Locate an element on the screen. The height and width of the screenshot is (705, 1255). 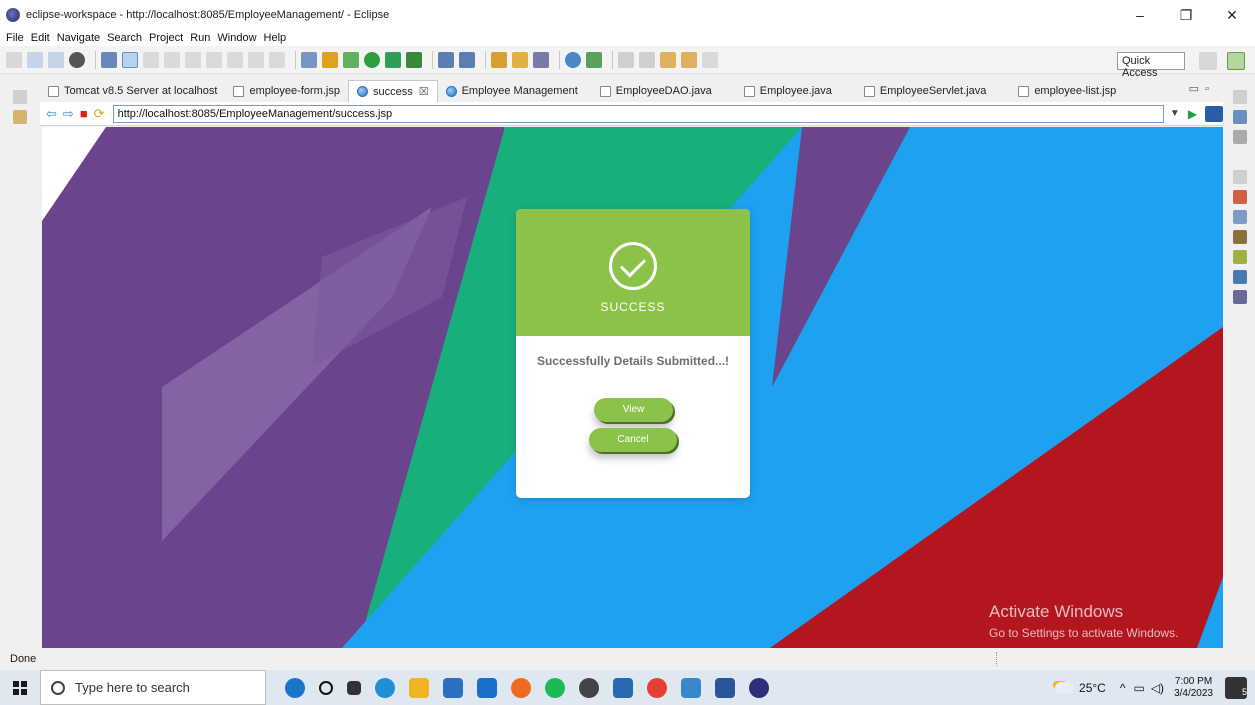
chevron-down-icon: ▼ is located at coordinates (1175, 113).